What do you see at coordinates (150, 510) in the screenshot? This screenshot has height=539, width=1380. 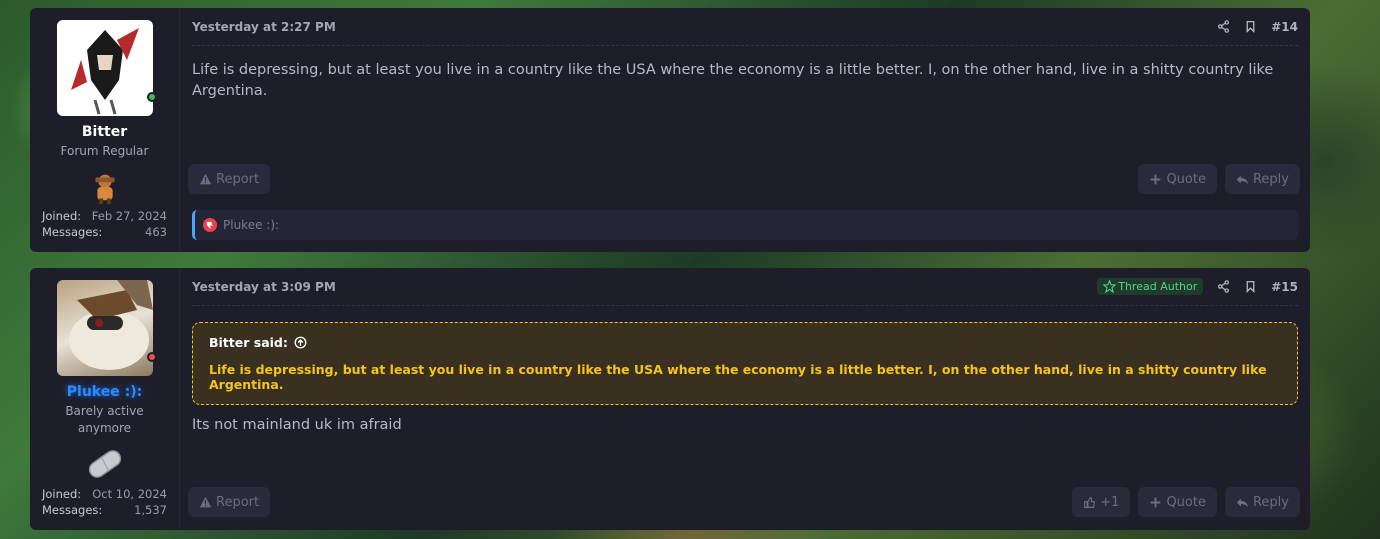 I see `messages-value: 1,537` at bounding box center [150, 510].